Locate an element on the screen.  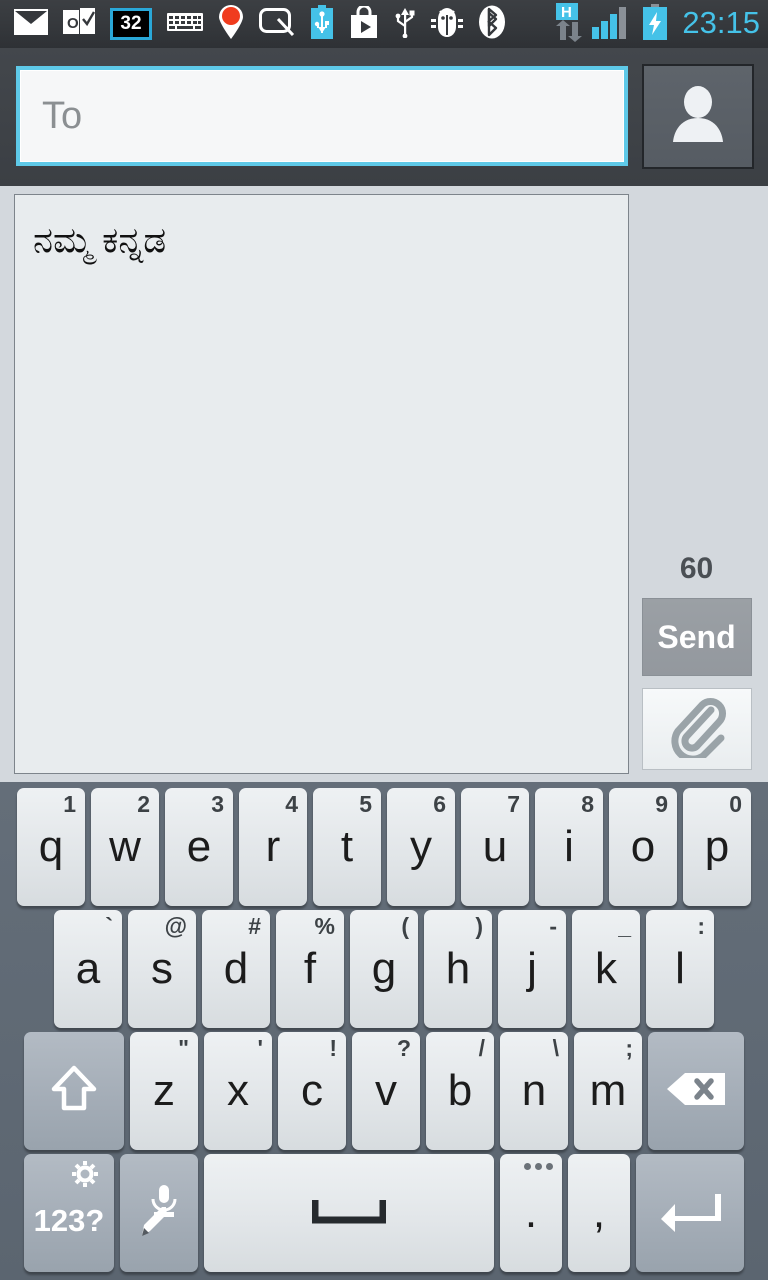
key-x-label: x is located at coordinates (238, 1090).